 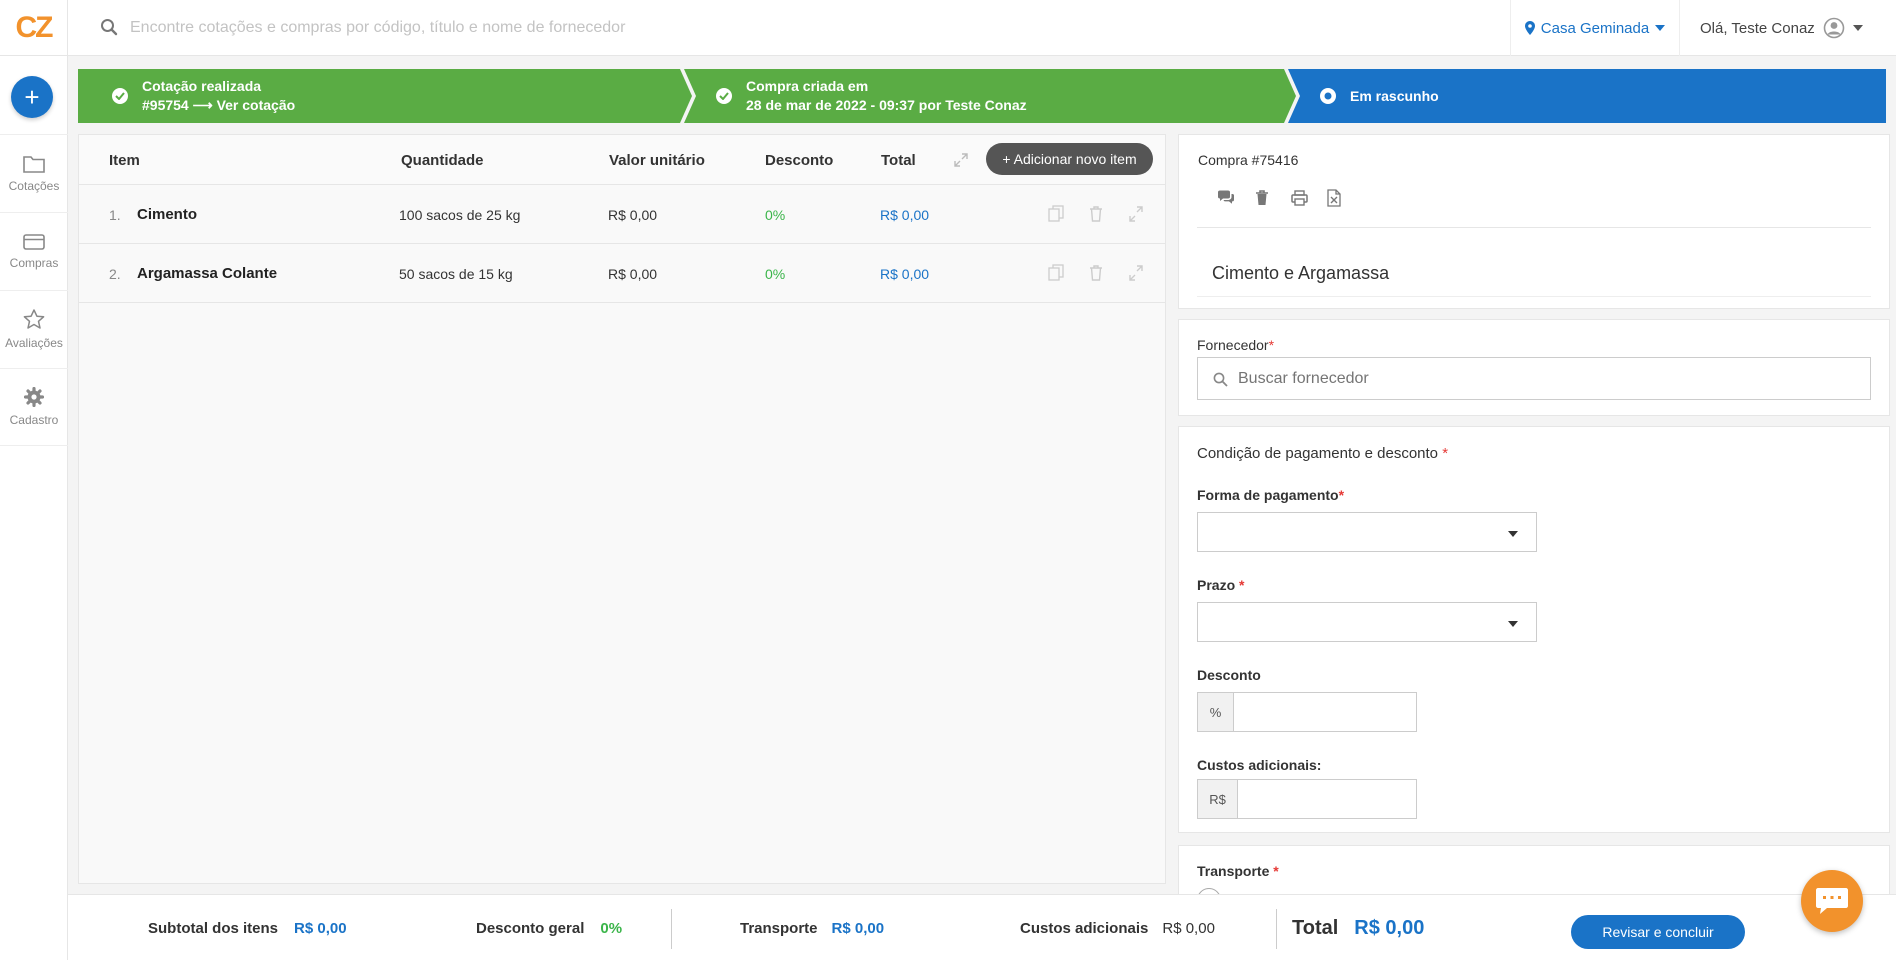 I want to click on user-greeting: Olá, Teste Conaz, so click(x=1757, y=28).